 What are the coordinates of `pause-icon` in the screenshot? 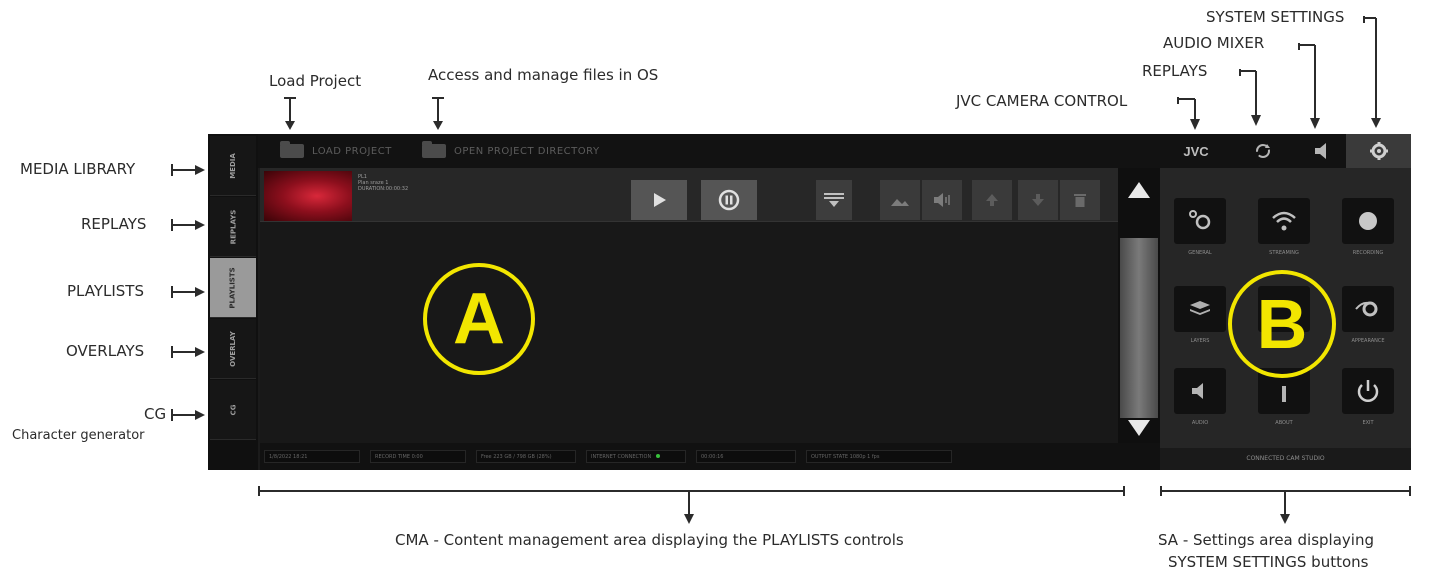 It's located at (729, 200).